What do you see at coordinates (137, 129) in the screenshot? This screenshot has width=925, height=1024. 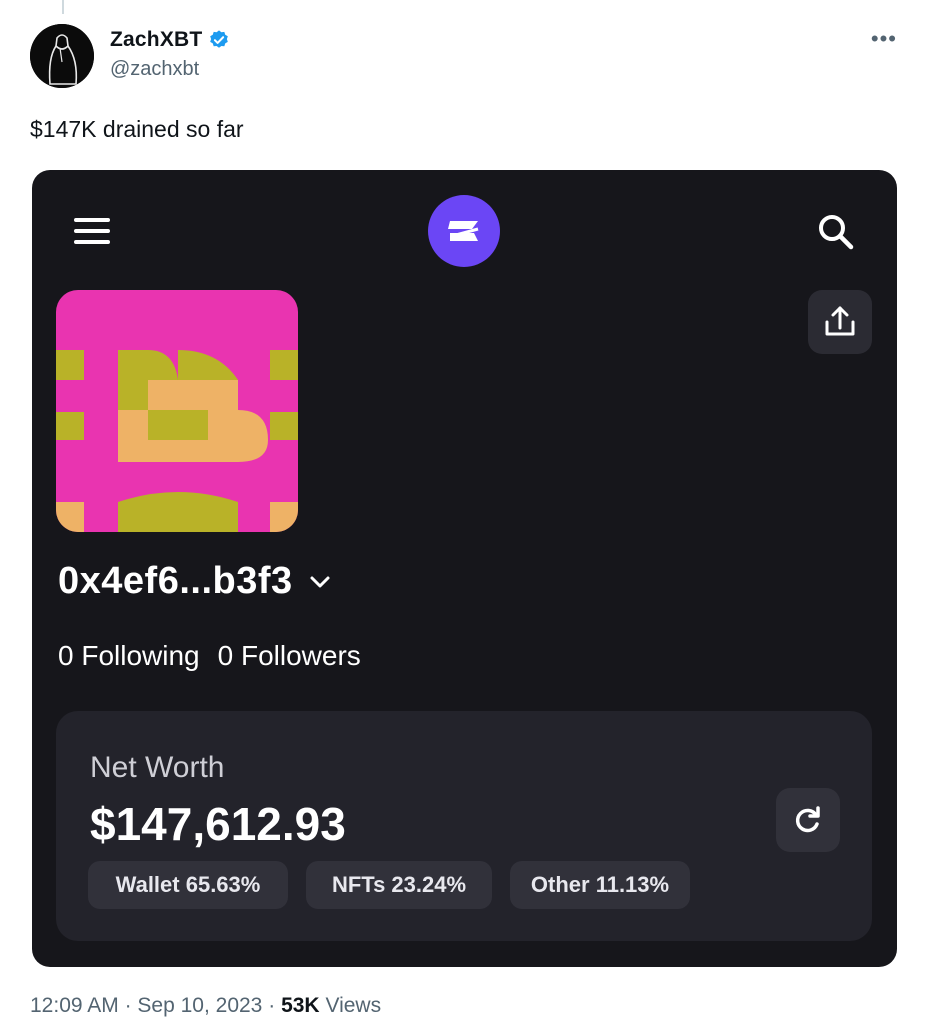 I see `tweet-text: $147K drained so far` at bounding box center [137, 129].